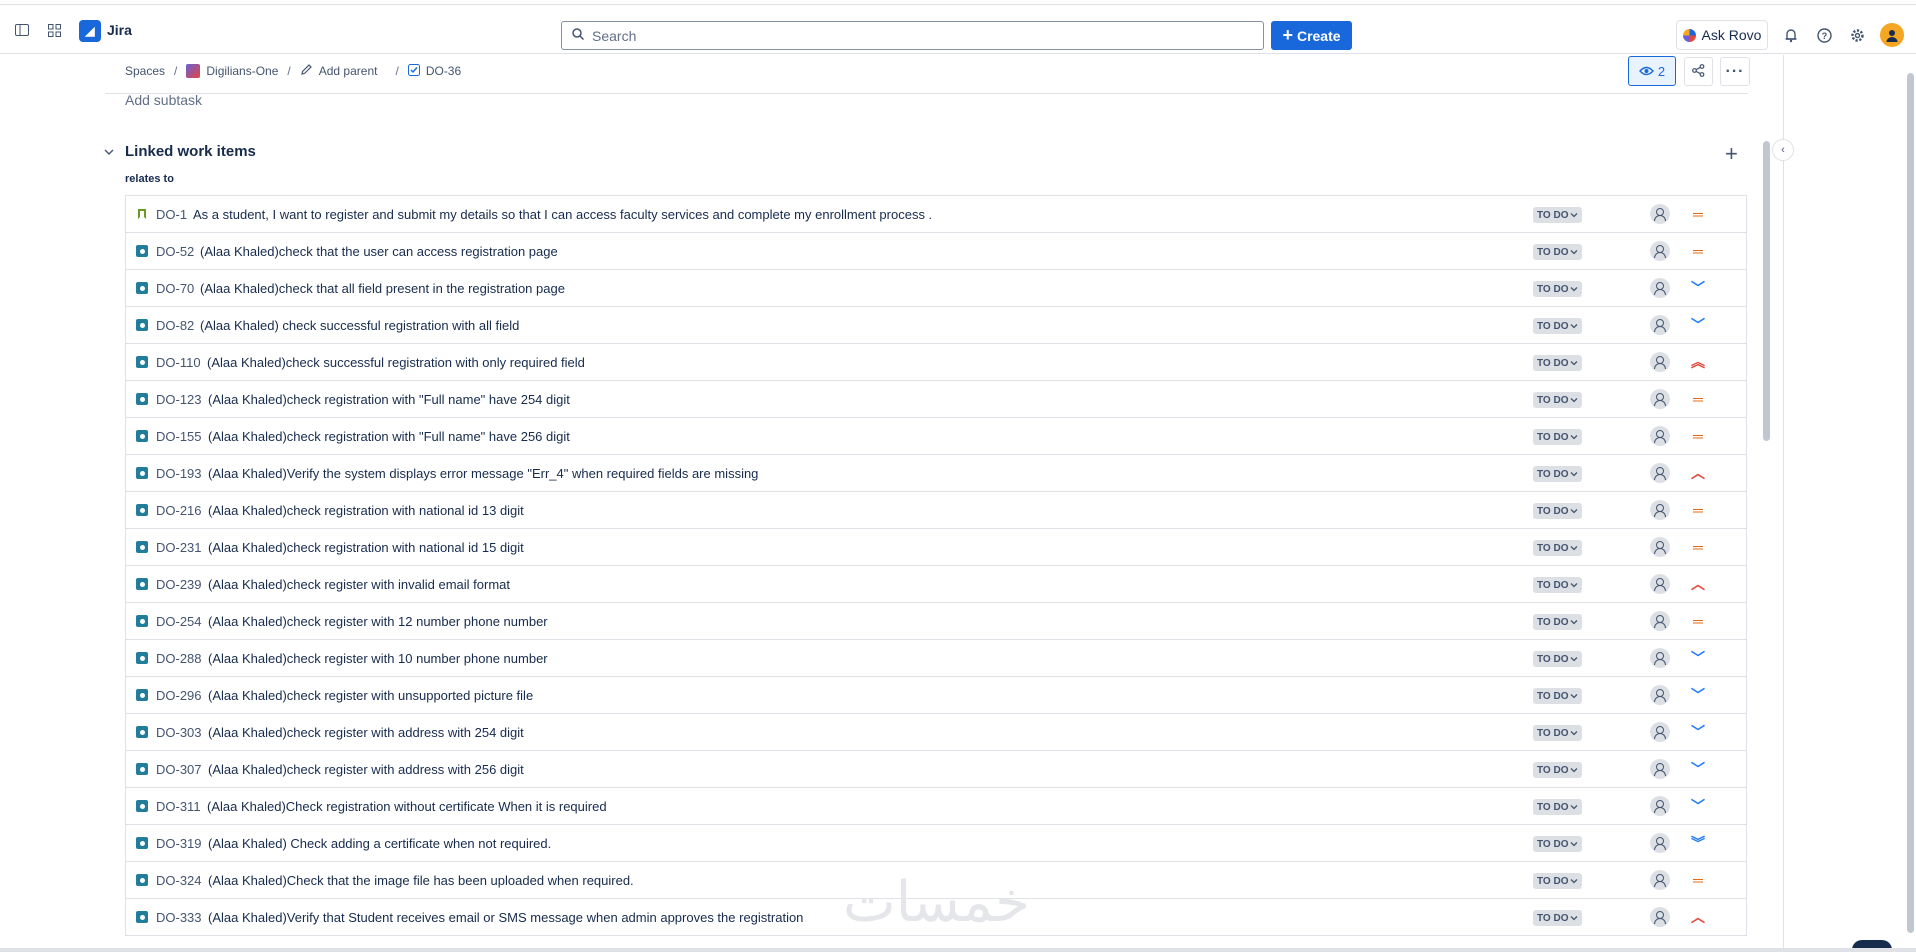 The width and height of the screenshot is (1916, 952). Describe the element at coordinates (1791, 35) in the screenshot. I see `bell-icon` at that location.